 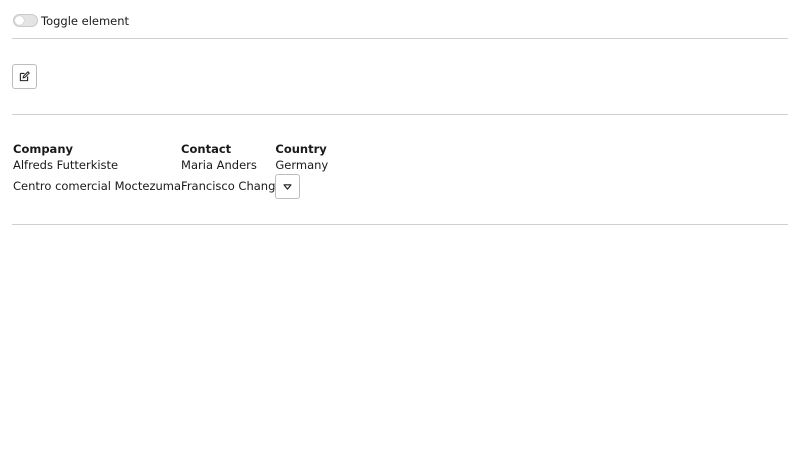 What do you see at coordinates (301, 186) in the screenshot?
I see `cell-country` at bounding box center [301, 186].